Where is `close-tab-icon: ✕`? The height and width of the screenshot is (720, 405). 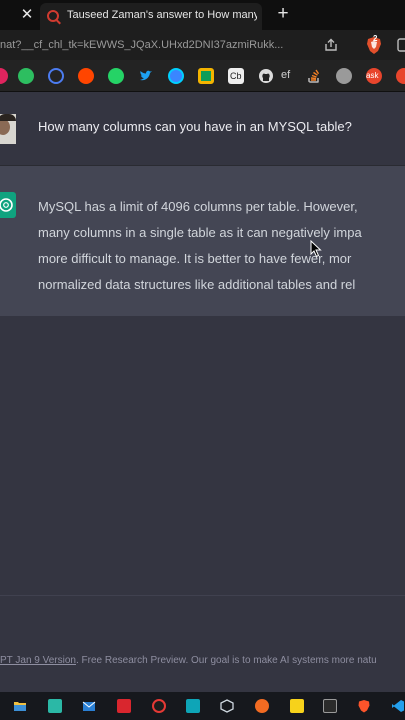 close-tab-icon: ✕ is located at coordinates (27, 15).